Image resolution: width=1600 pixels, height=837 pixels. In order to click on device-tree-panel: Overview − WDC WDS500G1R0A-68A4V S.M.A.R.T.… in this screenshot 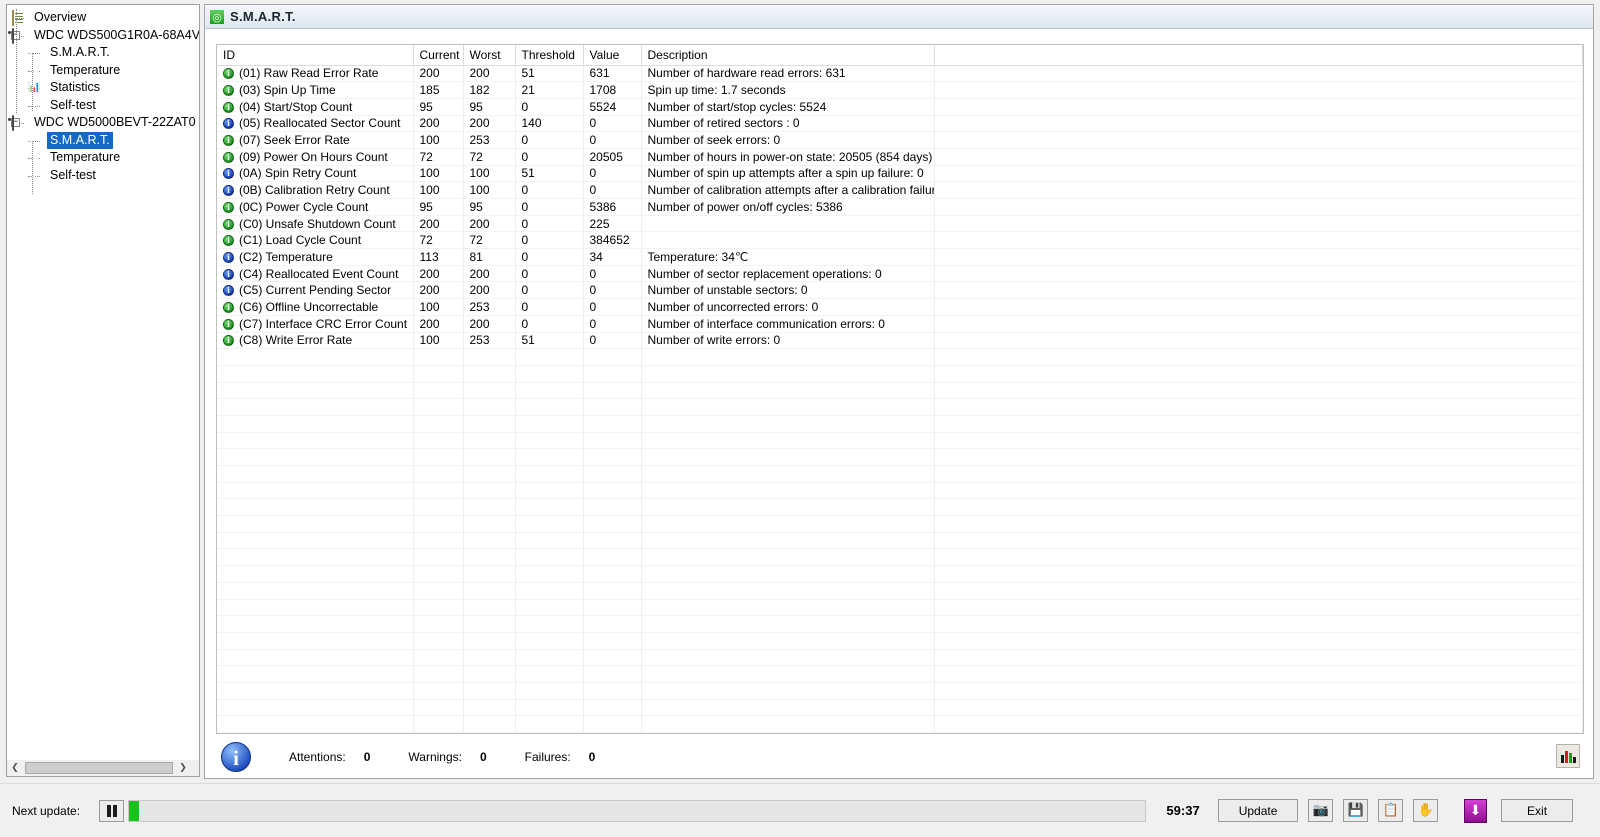, I will do `click(103, 384)`.